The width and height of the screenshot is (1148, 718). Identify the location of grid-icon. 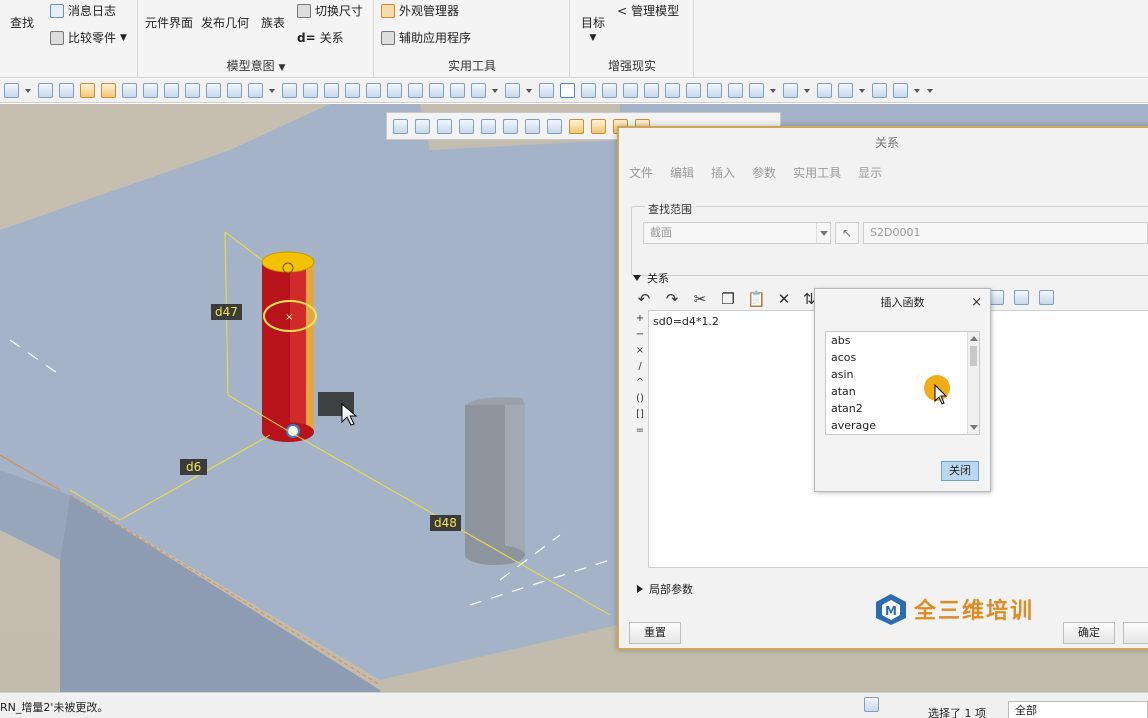
(756, 90).